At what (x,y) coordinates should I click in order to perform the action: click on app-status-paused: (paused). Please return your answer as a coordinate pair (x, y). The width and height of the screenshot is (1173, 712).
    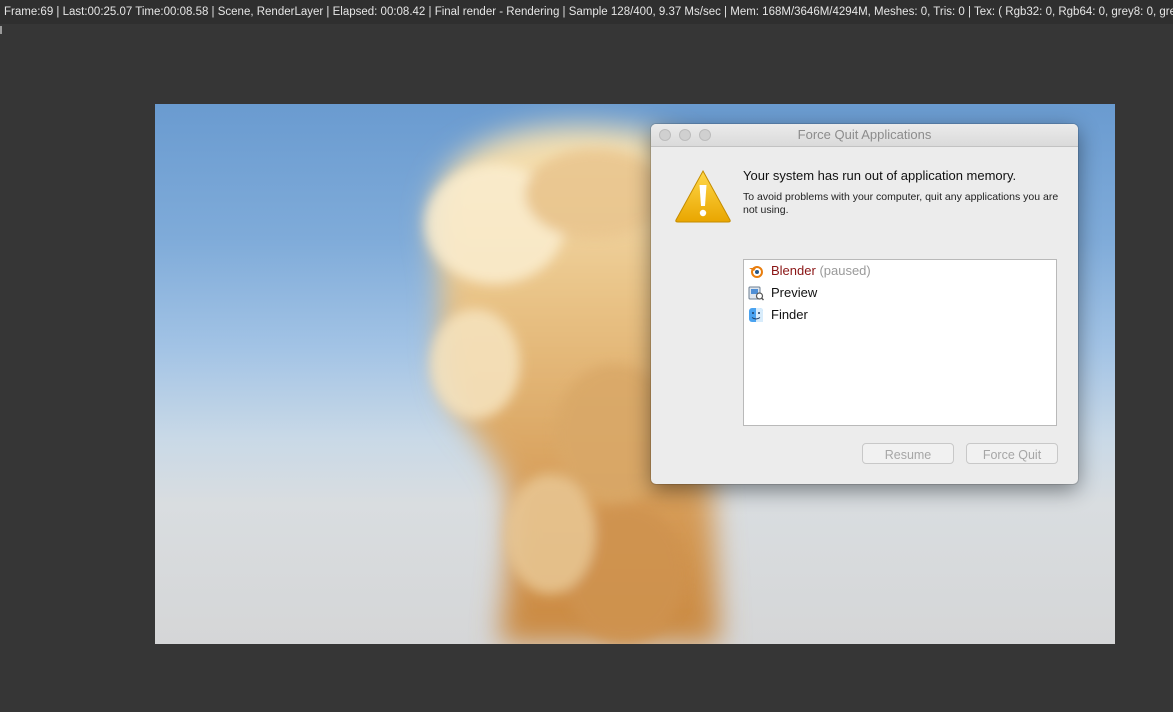
    Looking at the image, I should click on (845, 270).